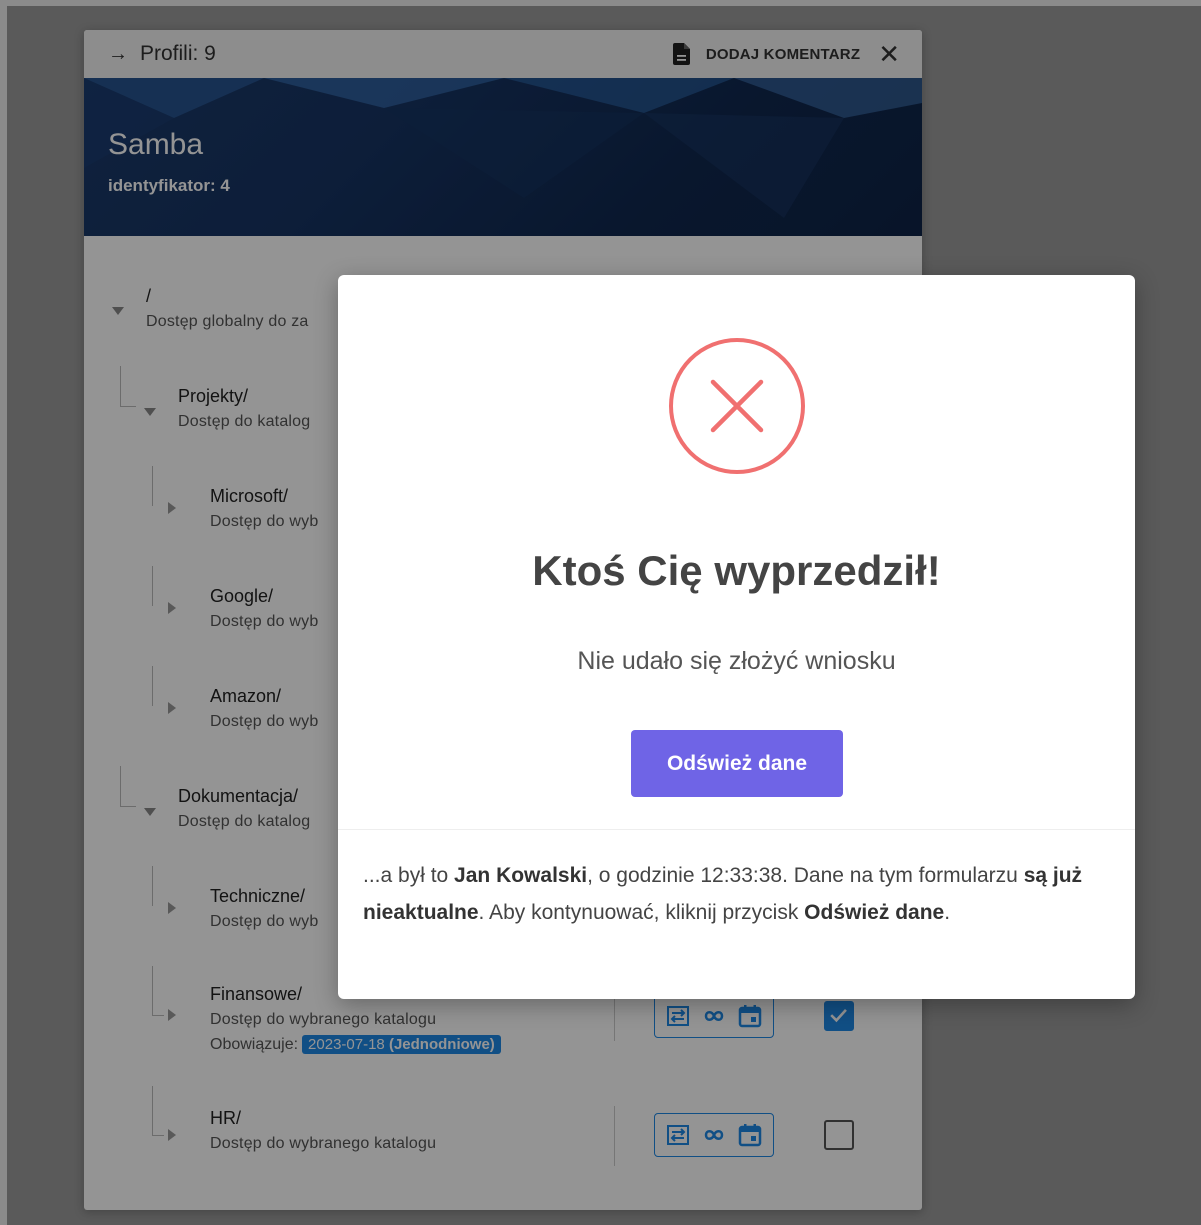 Image resolution: width=1201 pixels, height=1225 pixels. What do you see at coordinates (736, 570) in the screenshot?
I see `dialog-title: Ktoś Cię wyprzedził!` at bounding box center [736, 570].